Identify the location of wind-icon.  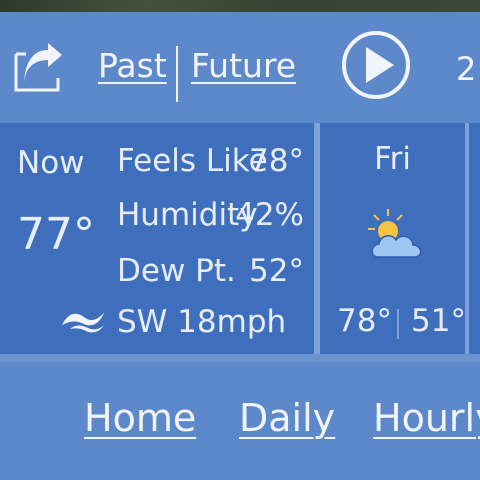
(83, 323).